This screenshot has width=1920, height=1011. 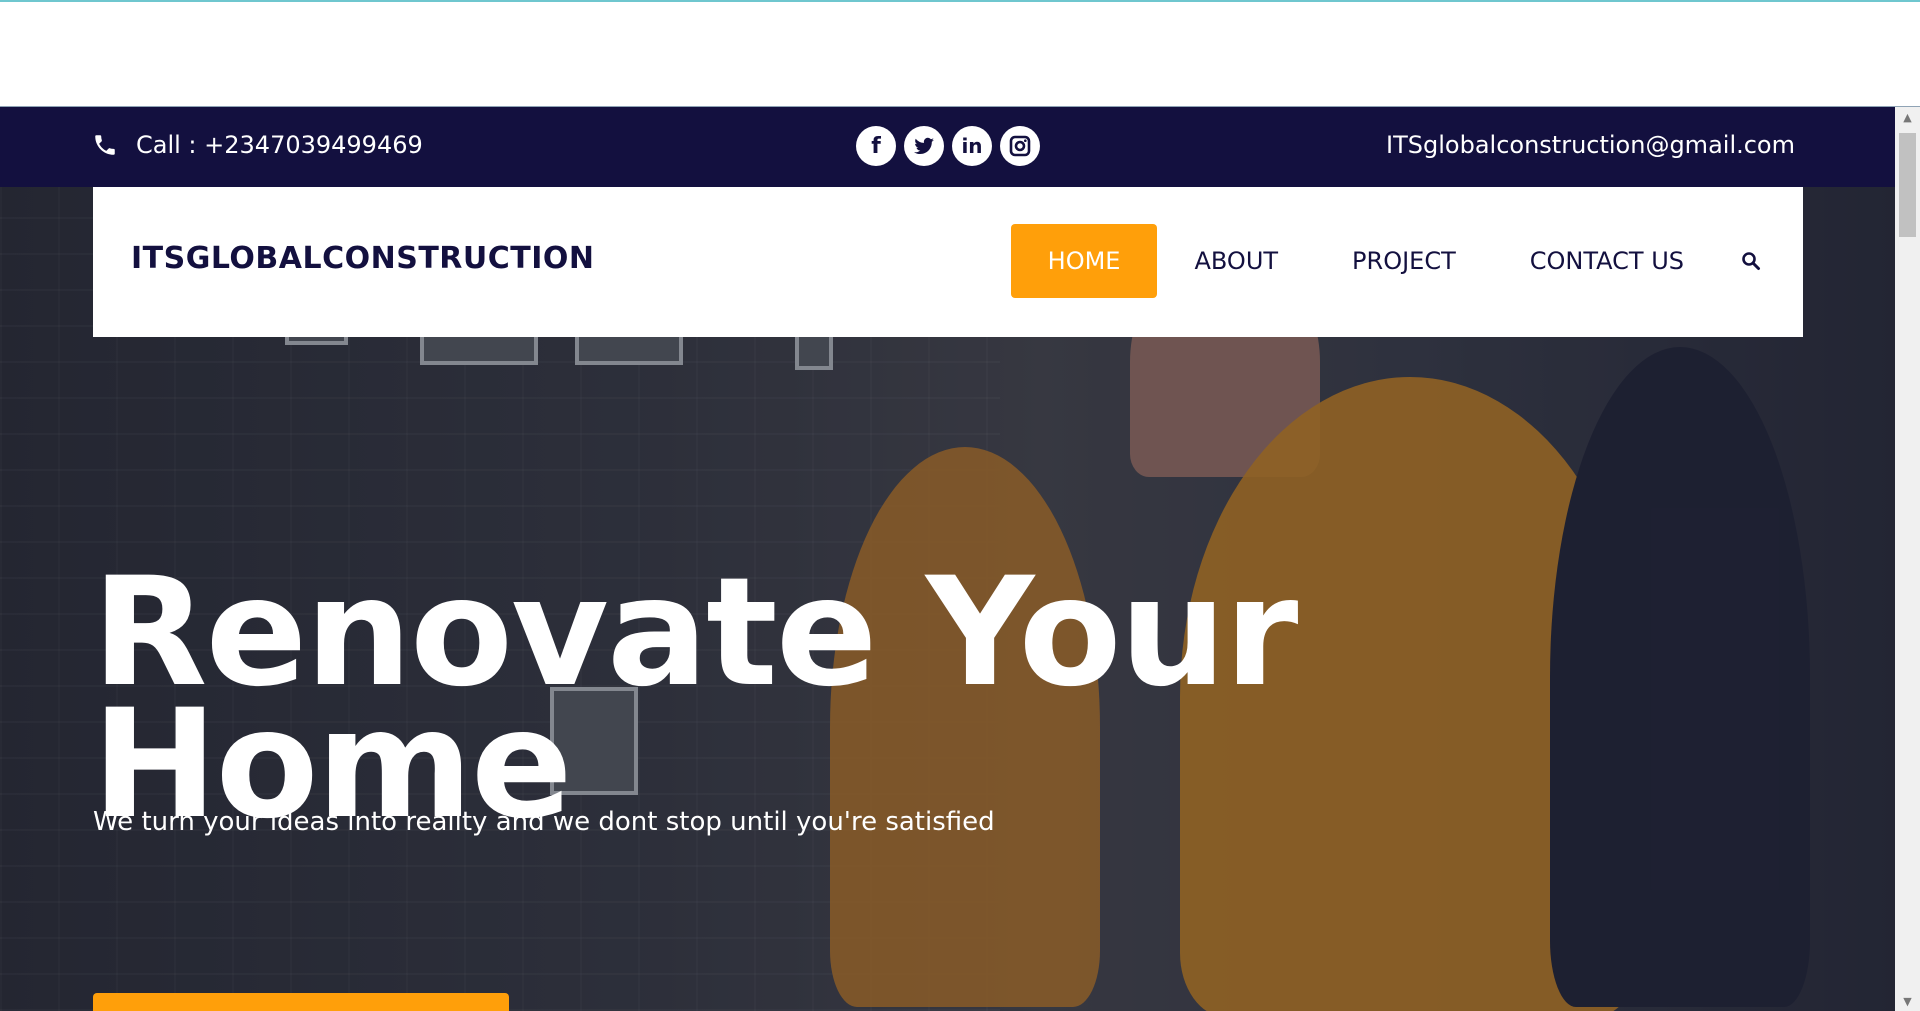 I want to click on phone-text: Call : +2347039499469, so click(x=279, y=145).